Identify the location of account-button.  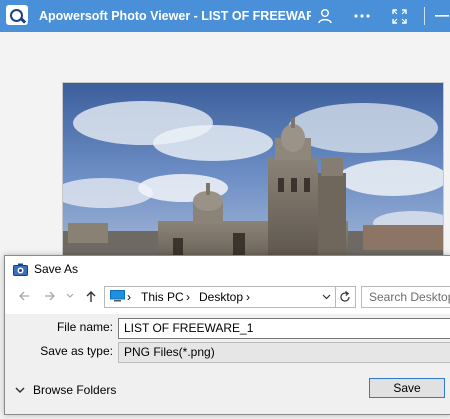
(325, 16).